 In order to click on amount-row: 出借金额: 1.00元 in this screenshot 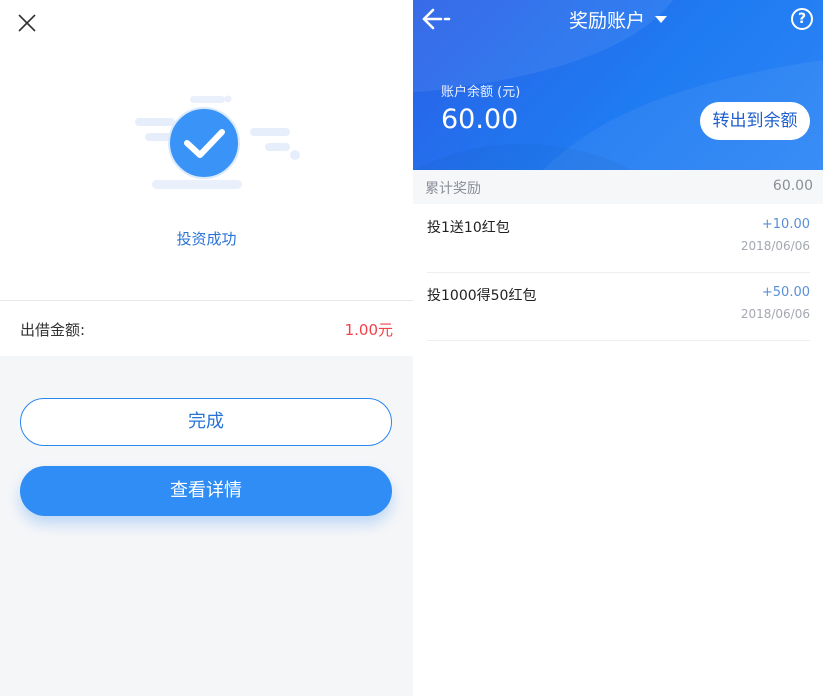, I will do `click(206, 328)`.